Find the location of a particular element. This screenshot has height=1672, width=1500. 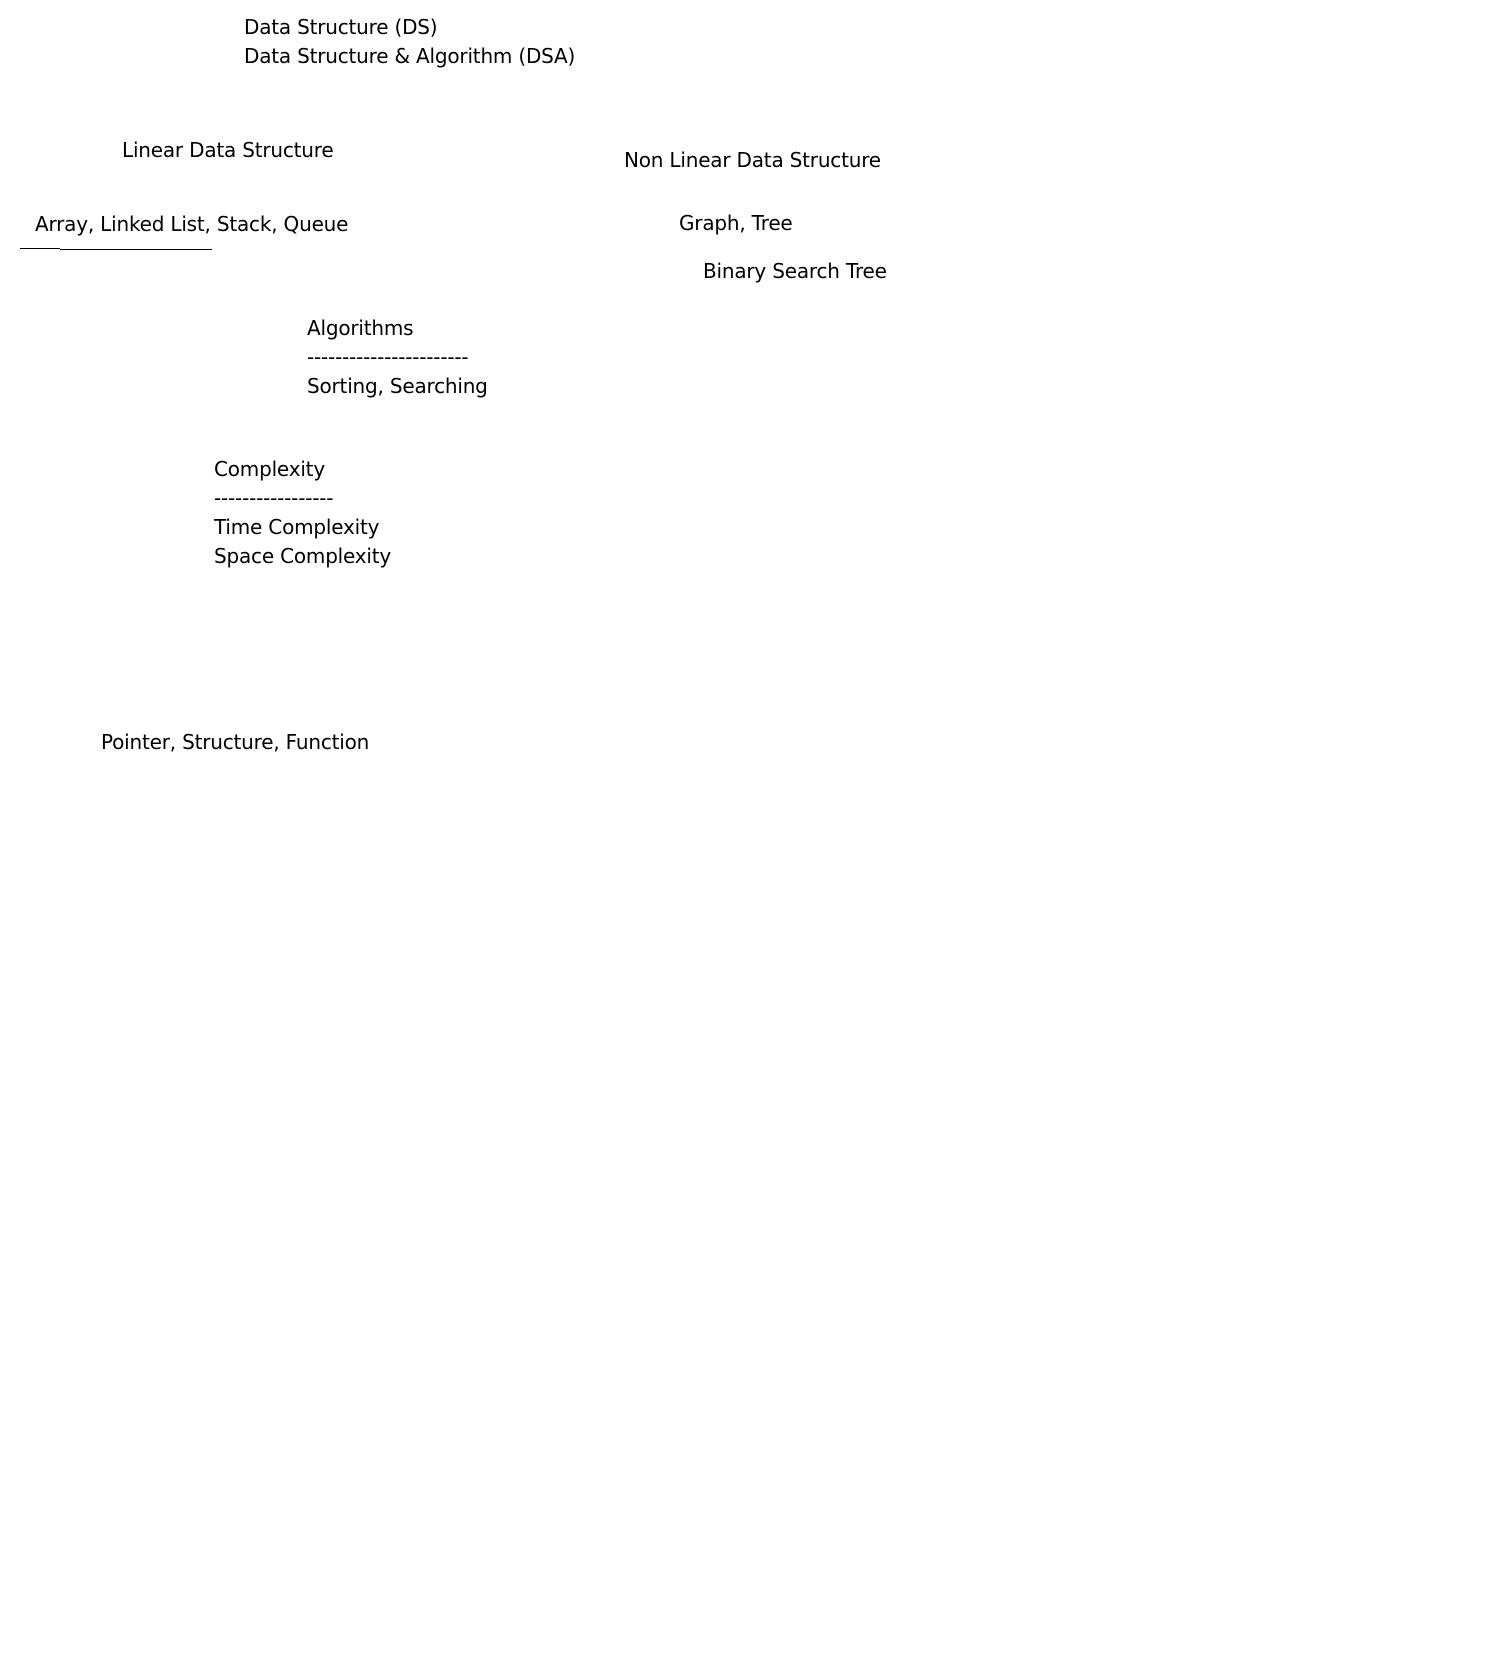

non-linear-heading: Non Linear Data Structure is located at coordinates (752, 160).